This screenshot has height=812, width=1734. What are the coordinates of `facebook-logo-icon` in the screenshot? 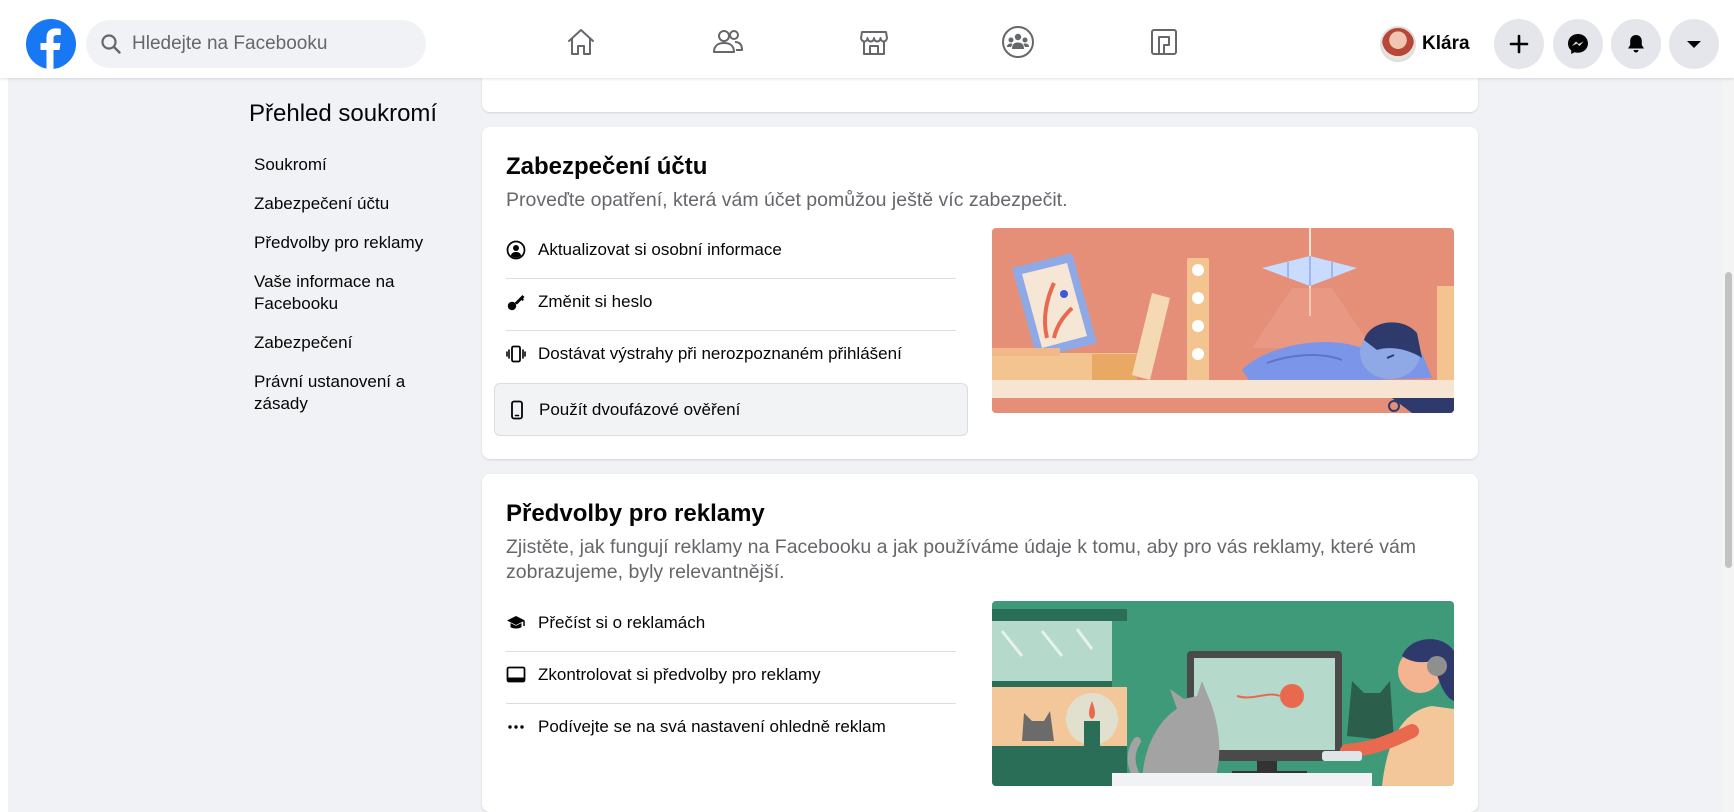 It's located at (51, 44).